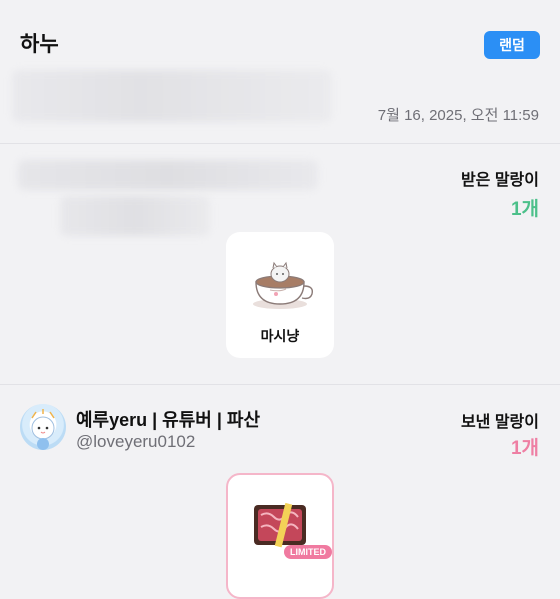 The width and height of the screenshot is (560, 599). Describe the element at coordinates (524, 448) in the screenshot. I see `sent-count: 1개` at that location.